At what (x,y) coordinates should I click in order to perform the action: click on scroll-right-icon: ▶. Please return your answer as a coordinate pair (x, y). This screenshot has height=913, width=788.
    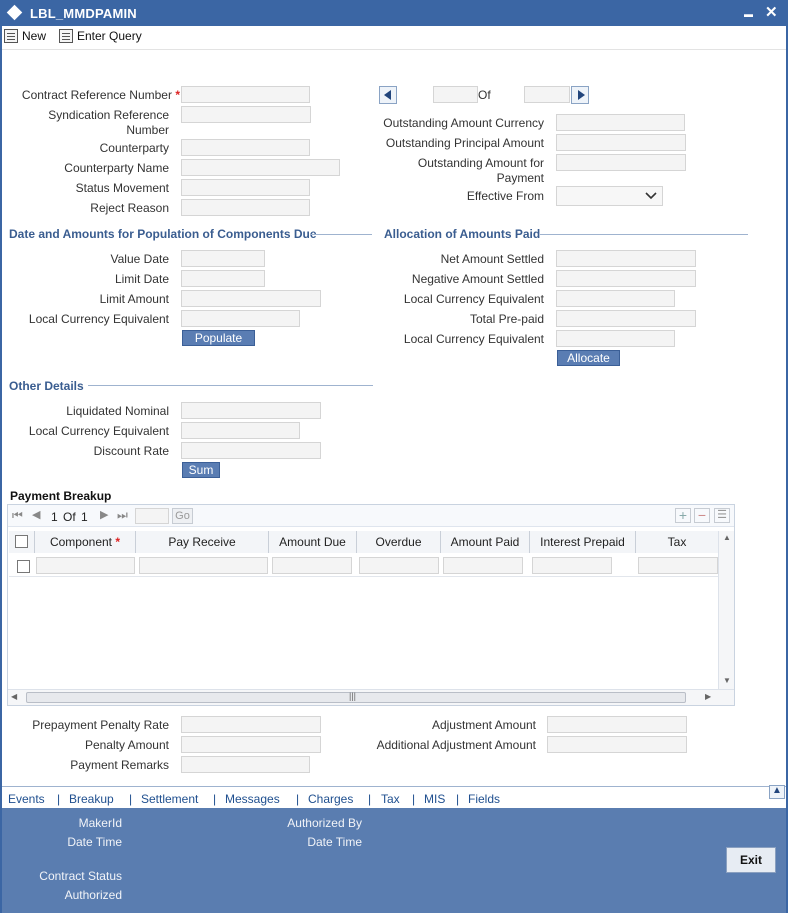
    Looking at the image, I should click on (708, 696).